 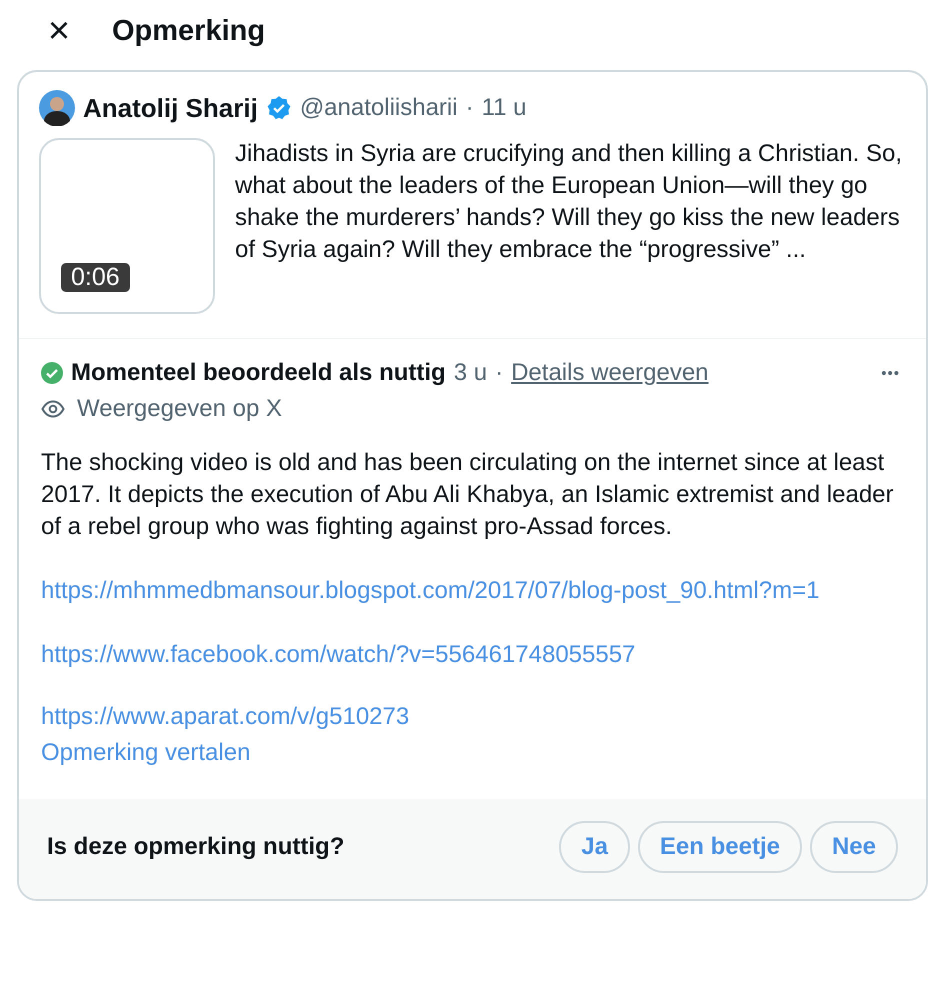 I want to click on details-link: Details weergeven, so click(x=610, y=373).